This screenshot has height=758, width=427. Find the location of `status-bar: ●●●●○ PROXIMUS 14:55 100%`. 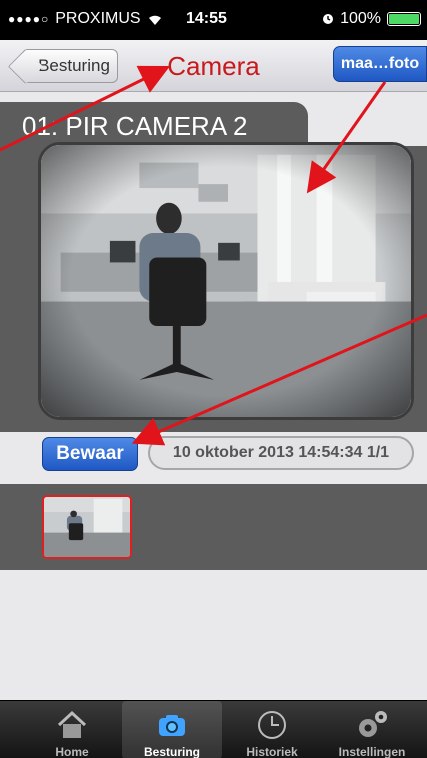

status-bar: ●●●●○ PROXIMUS 14:55 100% is located at coordinates (213, 20).